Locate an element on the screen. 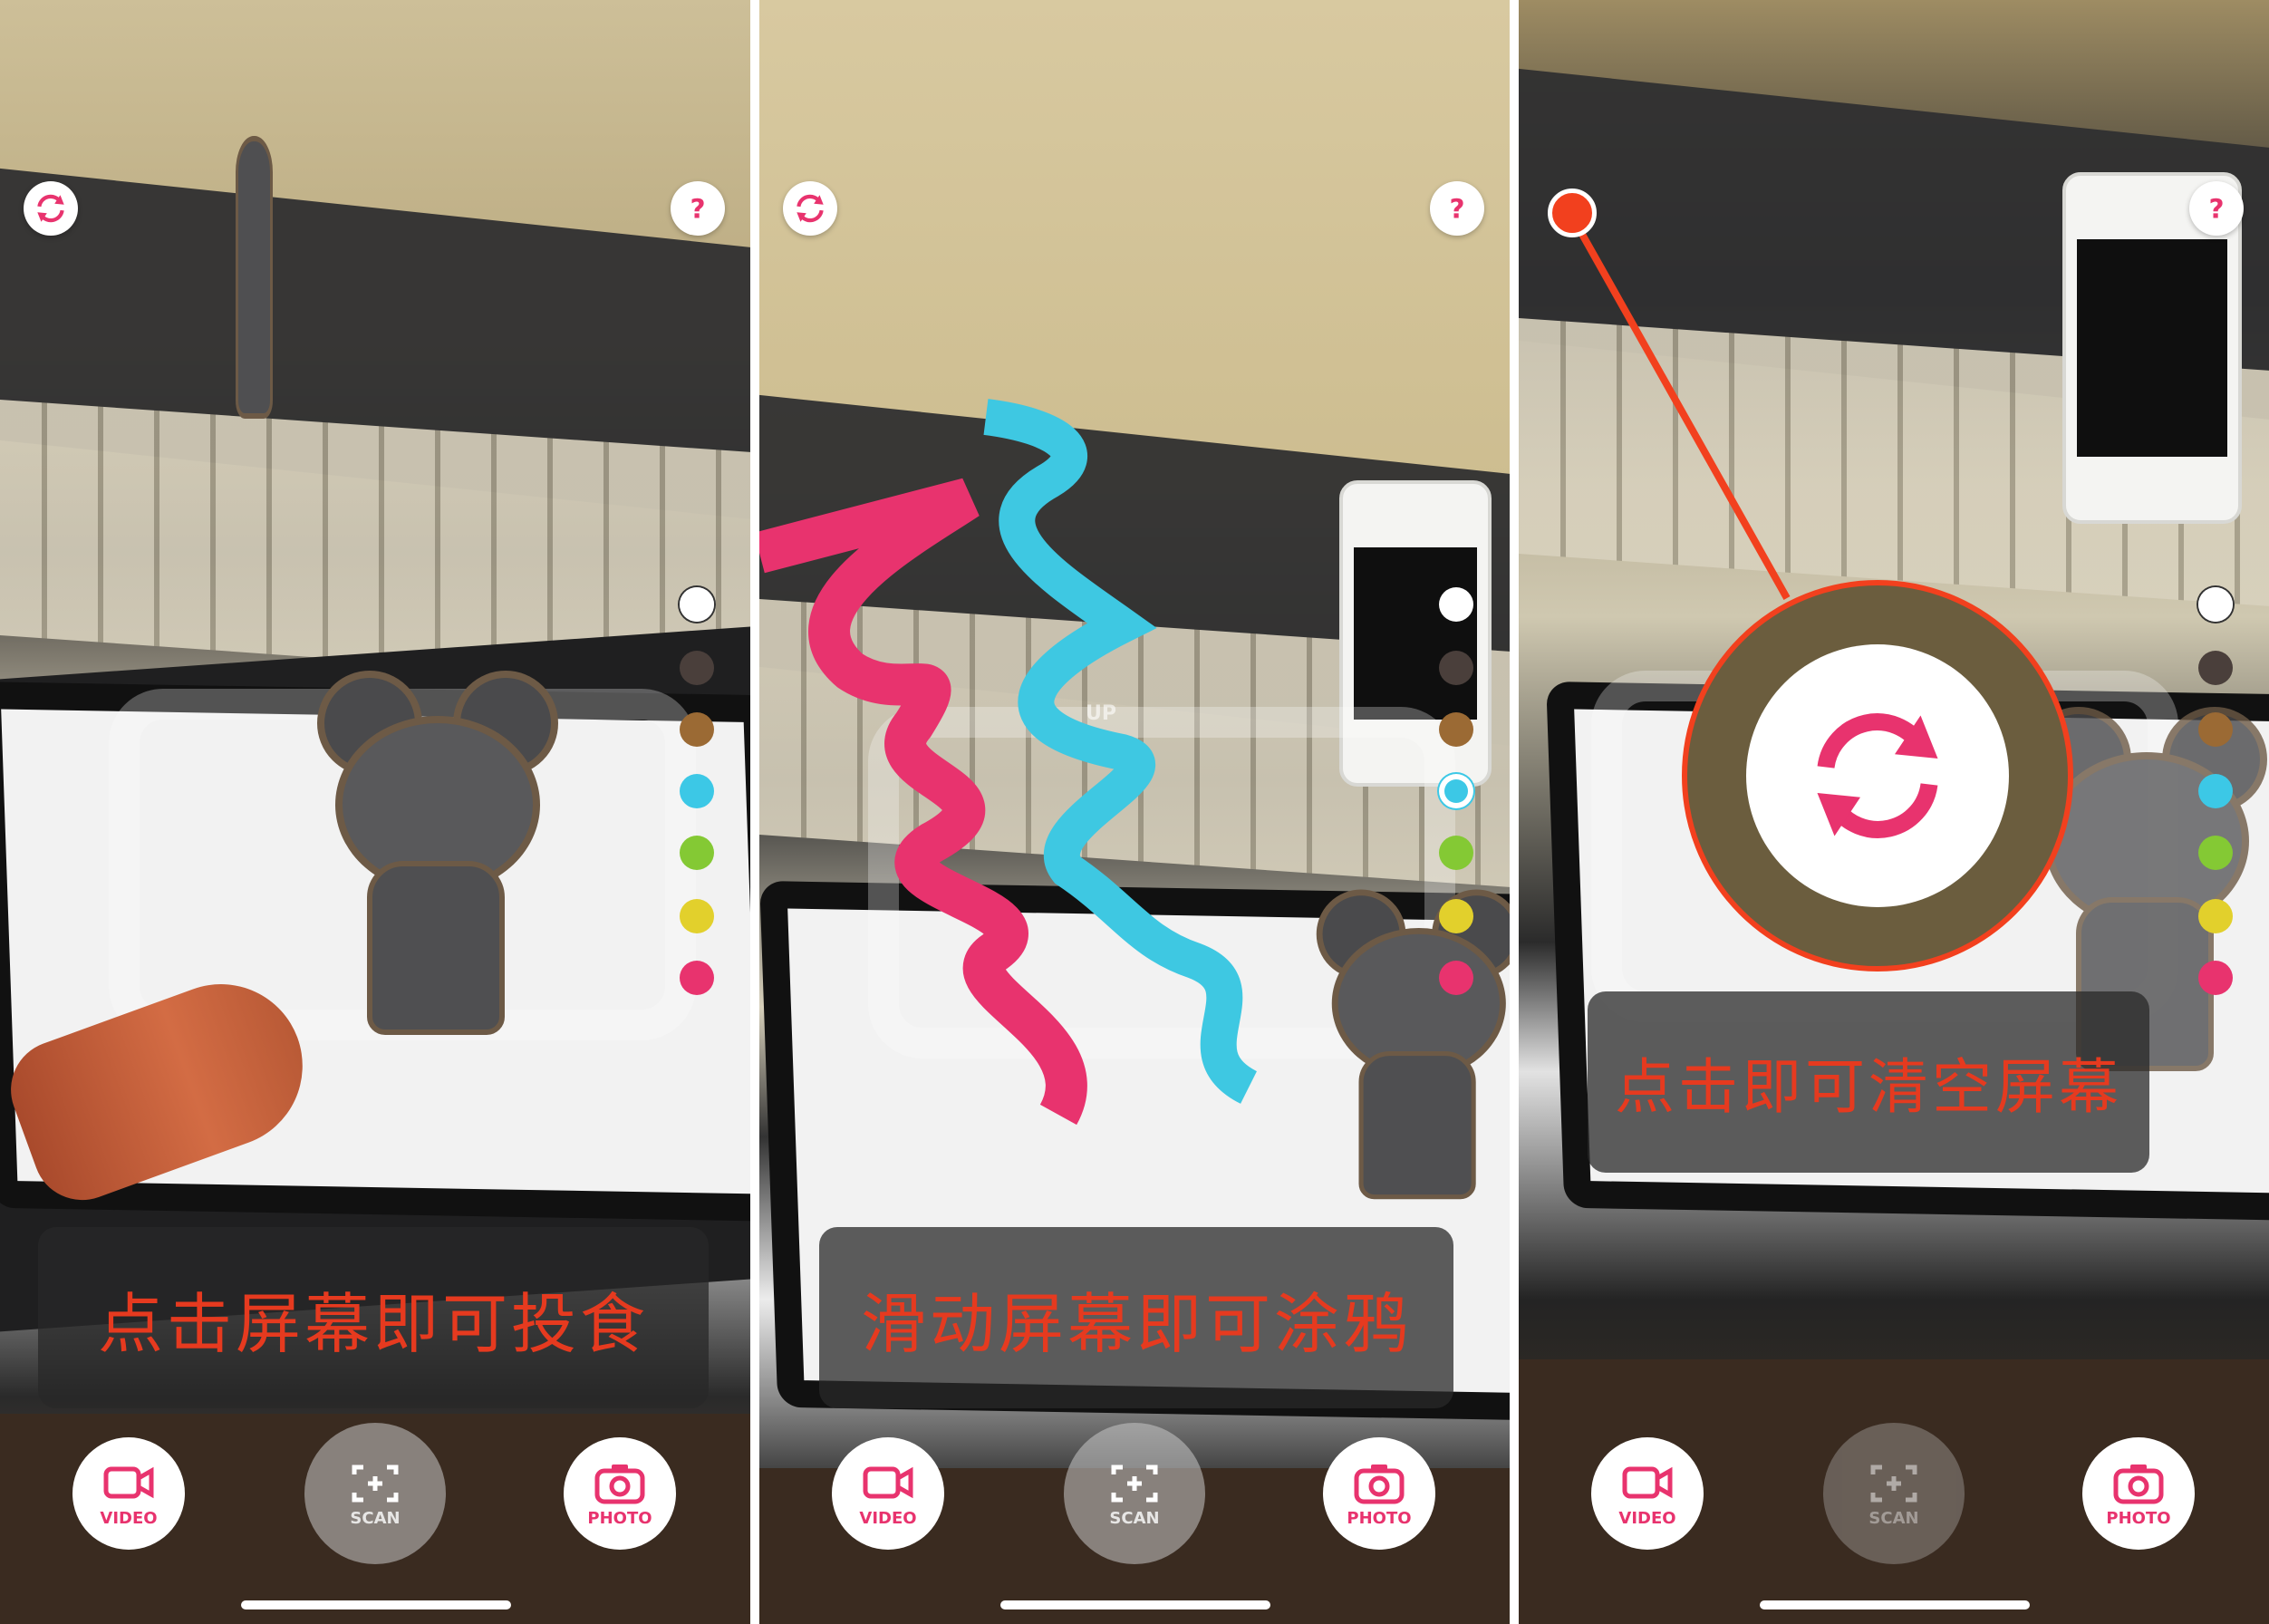 Image resolution: width=2269 pixels, height=1624 pixels. hint-box: 滑动屏幕即可涂鸦 is located at coordinates (1136, 1317).